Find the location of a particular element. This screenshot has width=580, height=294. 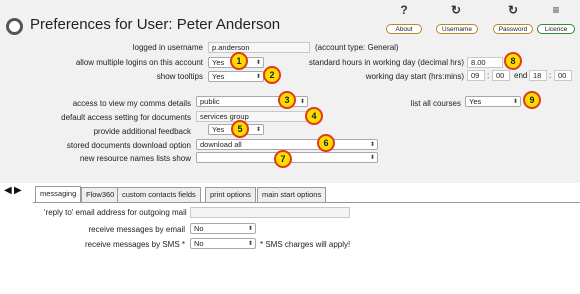

access-comms-label: access to view my comms details is located at coordinates (131, 103).